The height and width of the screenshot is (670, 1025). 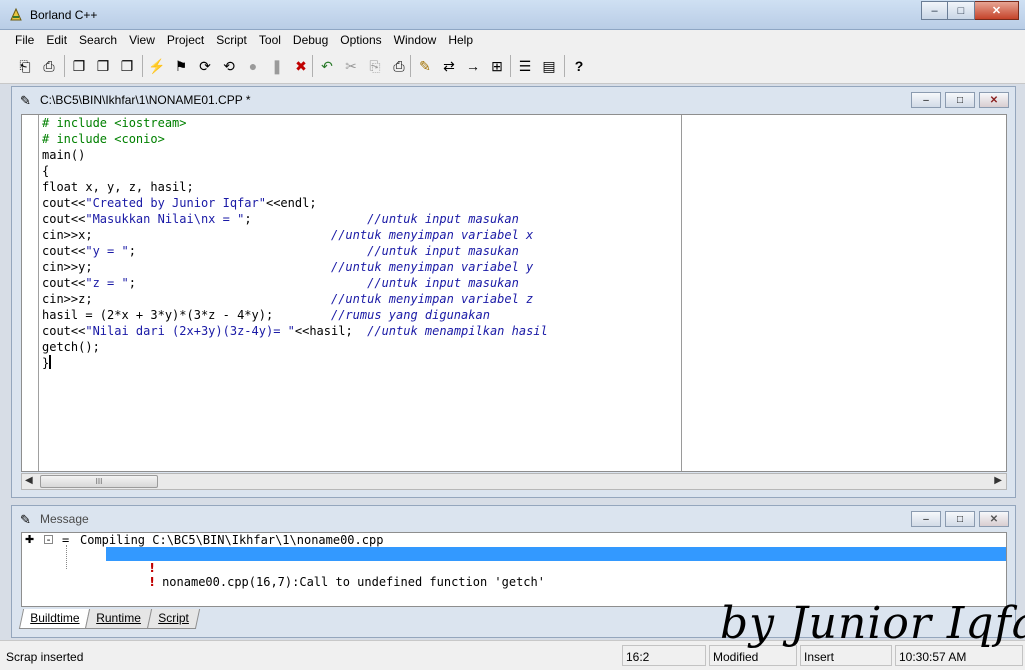 I want to click on message-title: Message, so click(x=64, y=519).